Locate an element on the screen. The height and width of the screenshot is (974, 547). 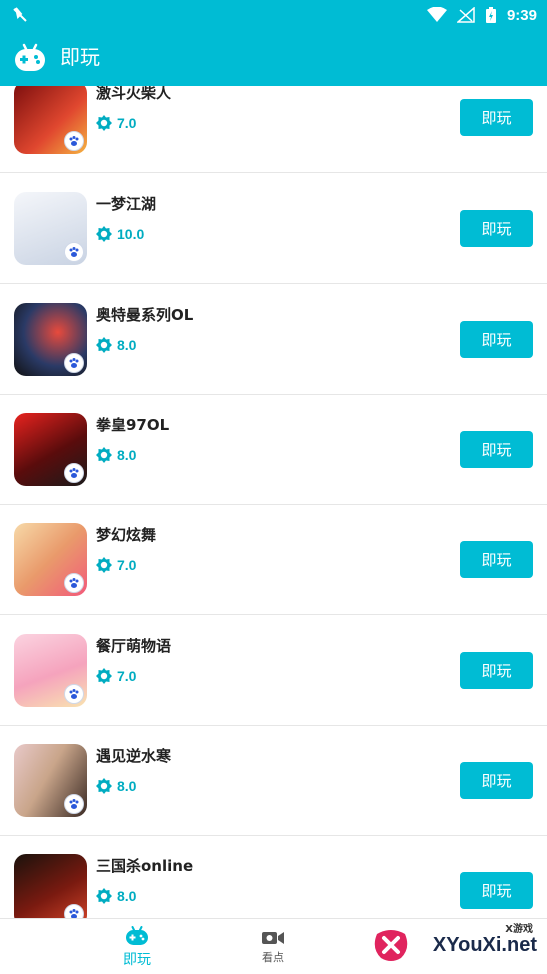
clock: 9:39 is located at coordinates (521, 15).